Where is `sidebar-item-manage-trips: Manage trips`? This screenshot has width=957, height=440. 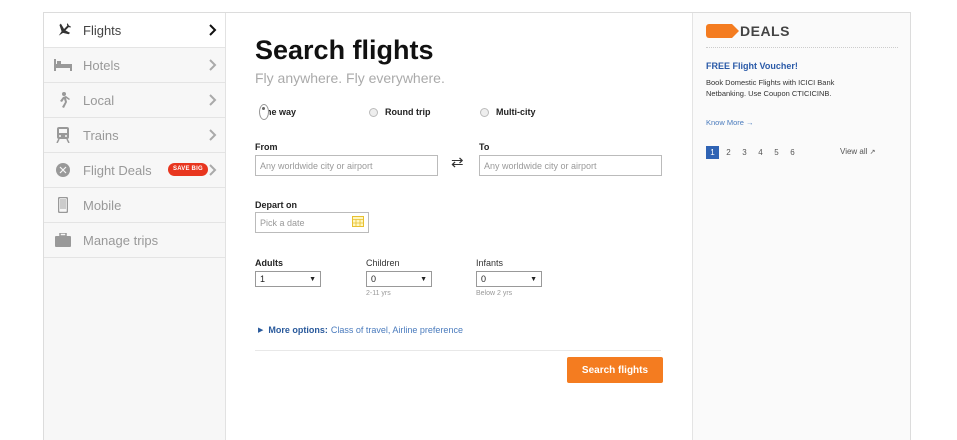 sidebar-item-manage-trips: Manage trips is located at coordinates (134, 240).